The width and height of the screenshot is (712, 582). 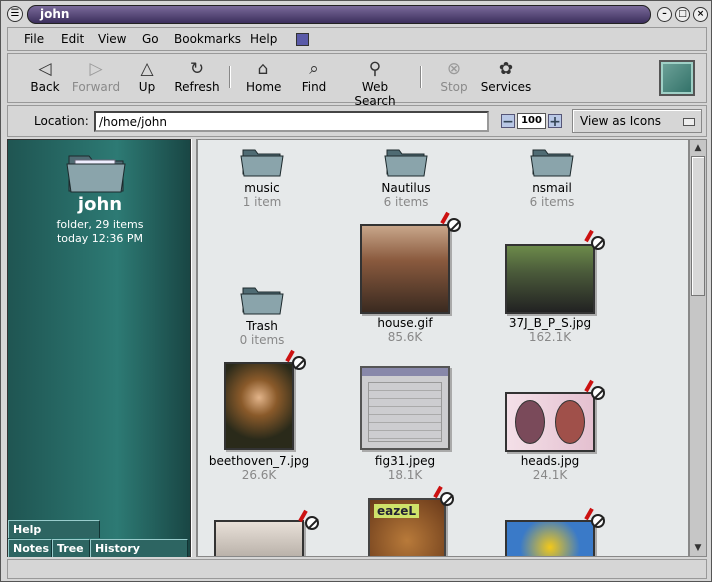 I want to click on status-bar, so click(x=357, y=569).